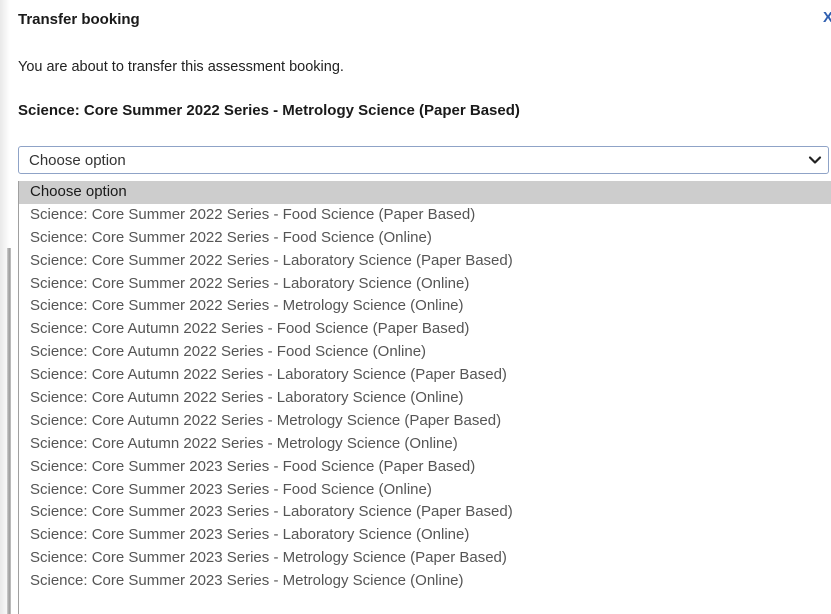 This screenshot has height=614, width=831. What do you see at coordinates (425, 192) in the screenshot?
I see `option-placeholder: Choose option` at bounding box center [425, 192].